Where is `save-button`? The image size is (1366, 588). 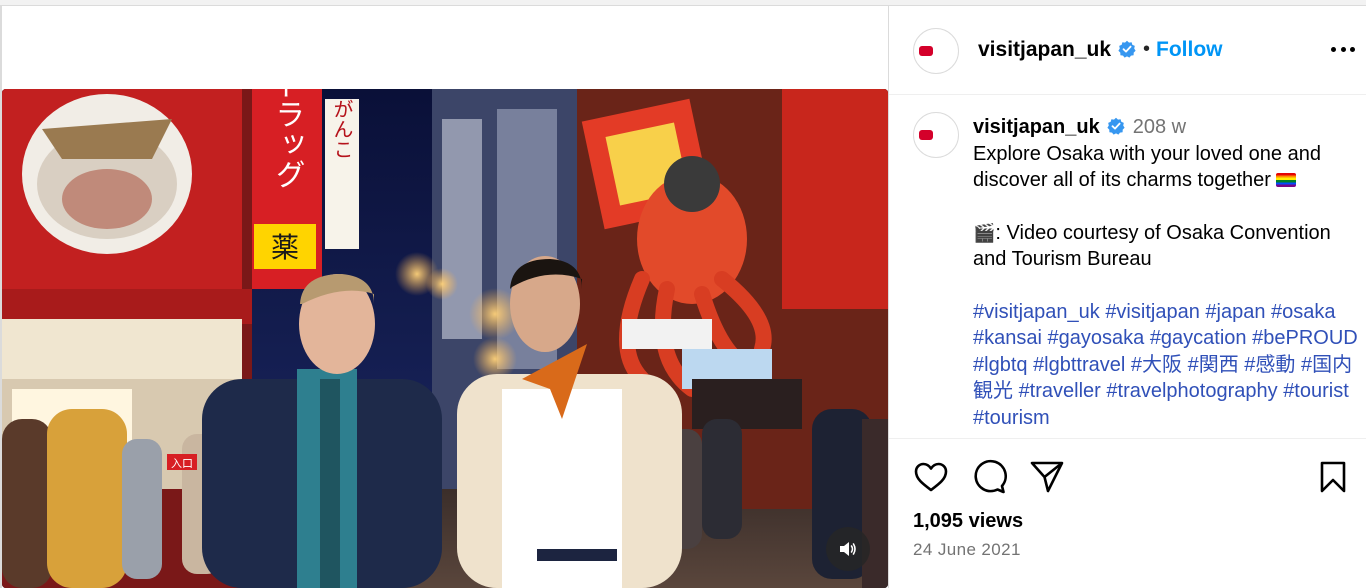 save-button is located at coordinates (1333, 477).